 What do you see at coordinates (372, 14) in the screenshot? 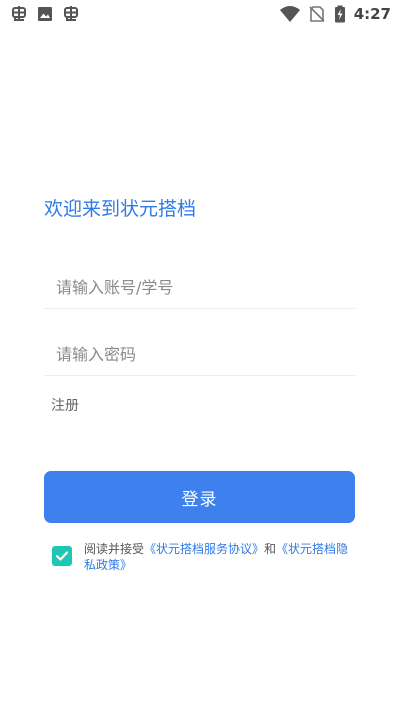
I see `clock: 4:27` at bounding box center [372, 14].